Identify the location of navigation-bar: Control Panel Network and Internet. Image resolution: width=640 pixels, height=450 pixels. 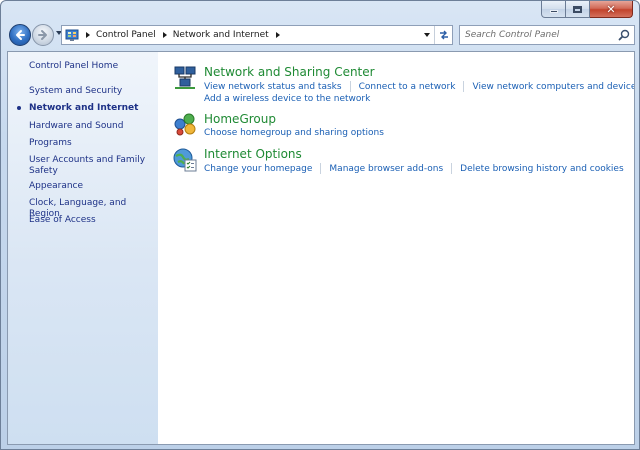
(321, 35).